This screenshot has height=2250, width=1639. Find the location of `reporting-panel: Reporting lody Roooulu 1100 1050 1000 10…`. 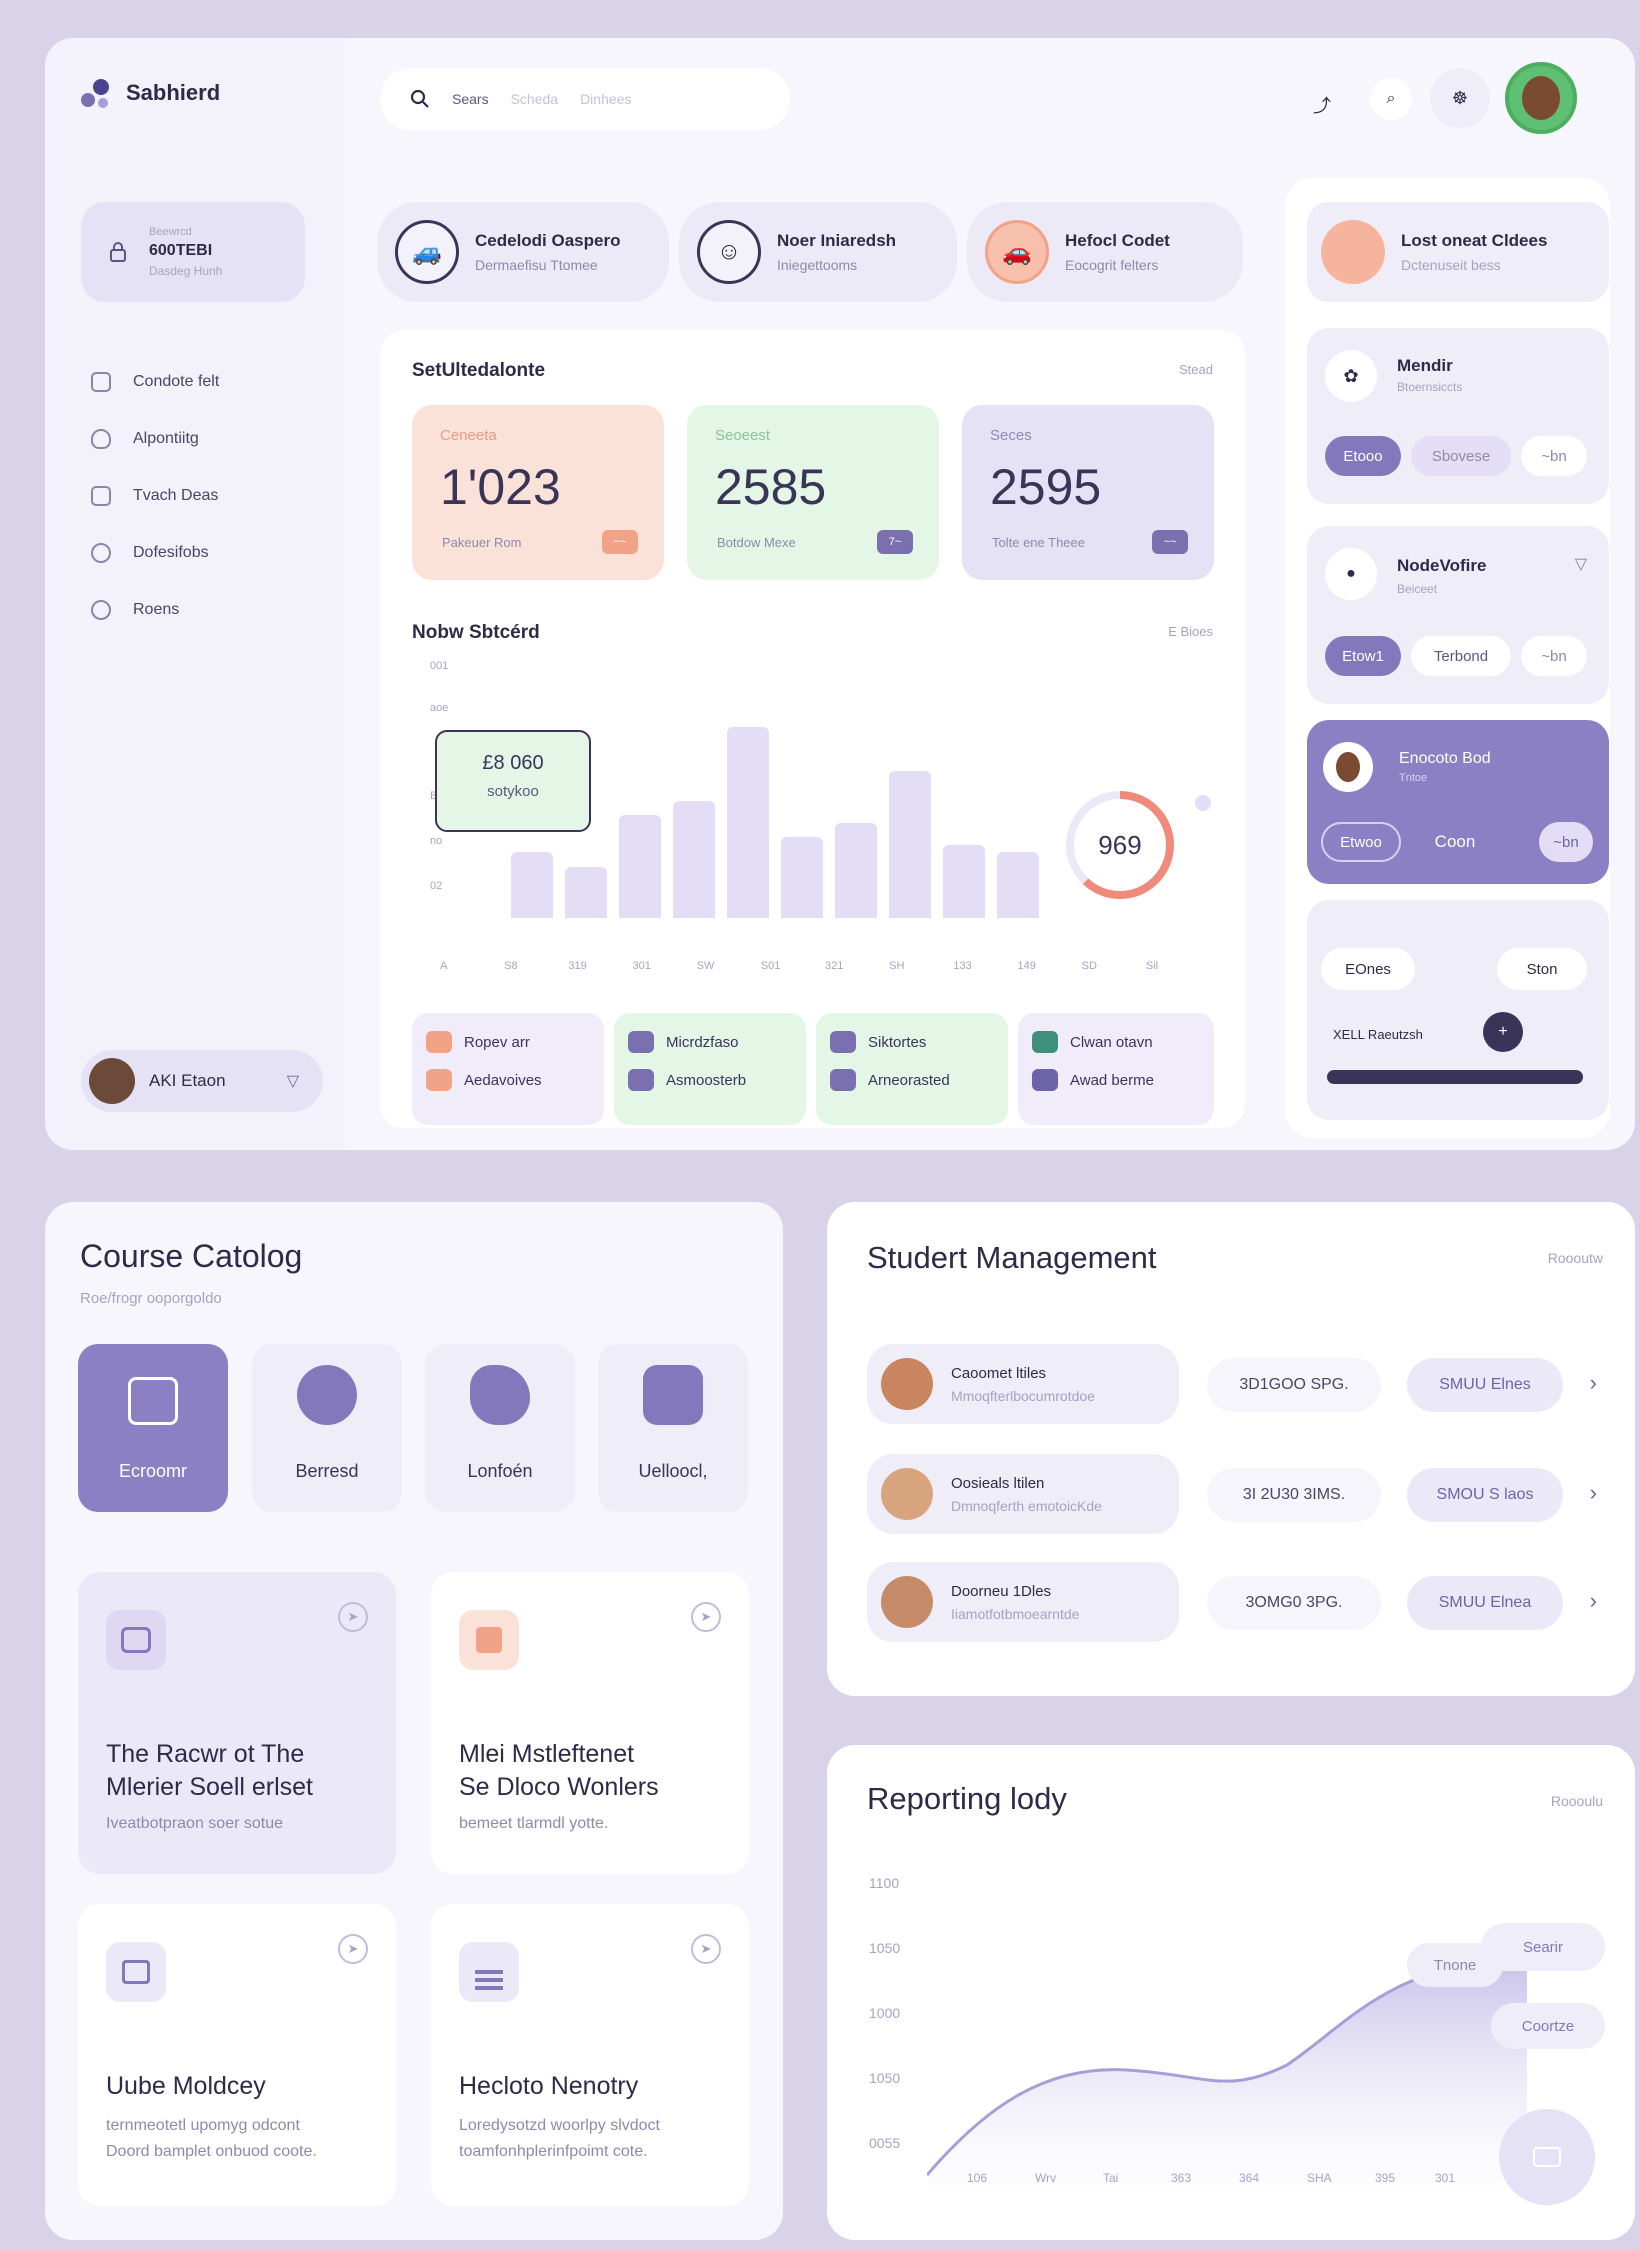

reporting-panel: Reporting lody Roooulu 1100 1050 1000 10… is located at coordinates (1231, 1992).